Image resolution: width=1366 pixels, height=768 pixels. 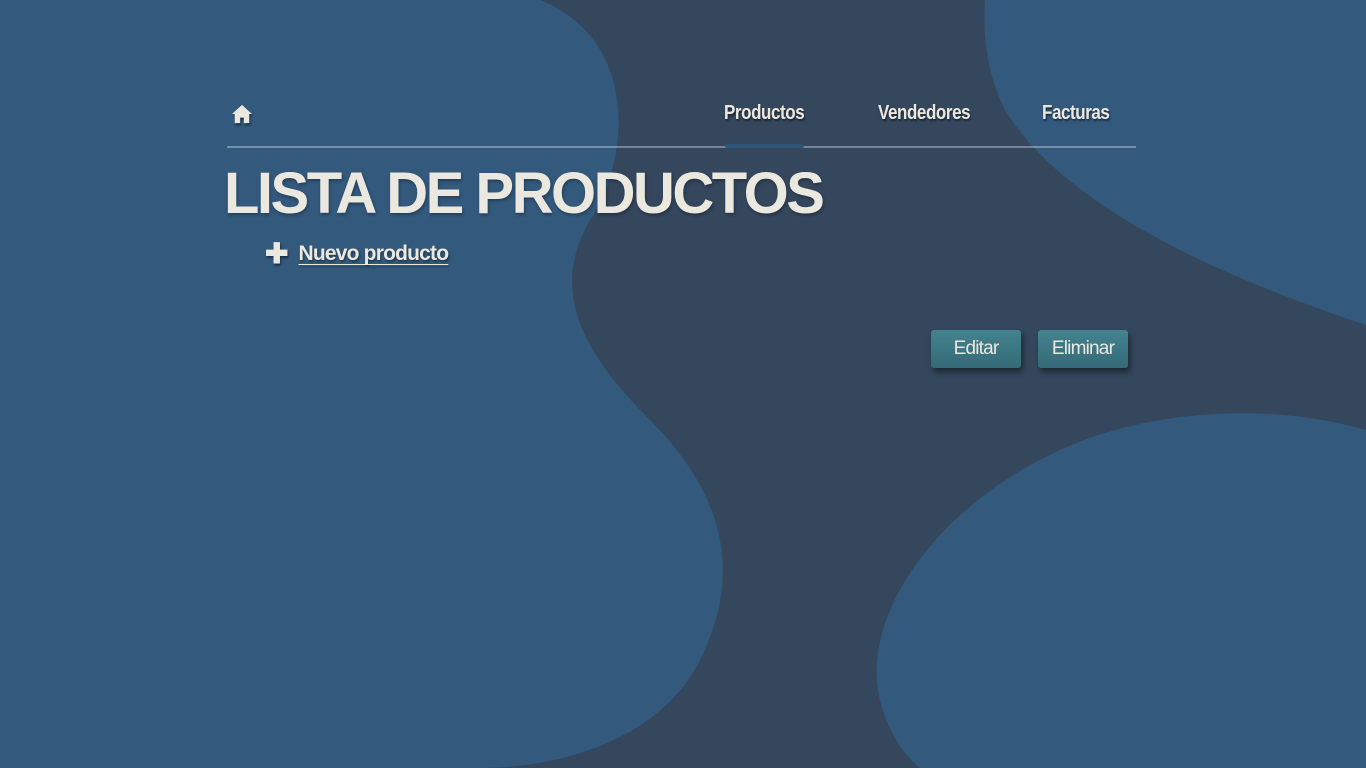 I want to click on nav-link-productos: Productos, so click(x=764, y=113).